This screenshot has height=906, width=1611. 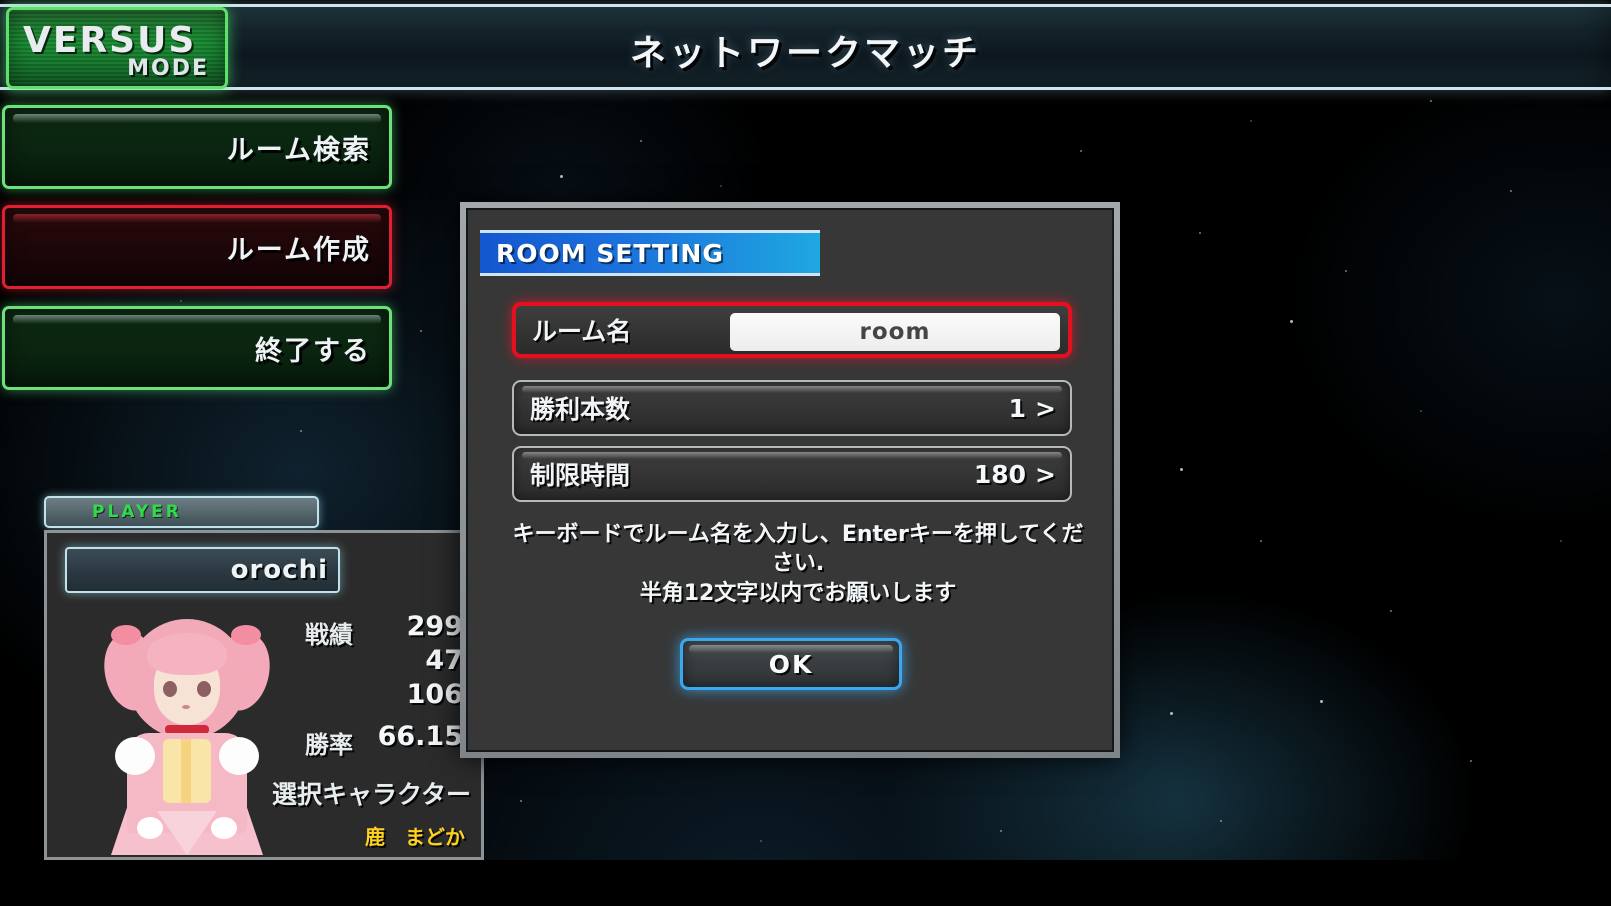 What do you see at coordinates (792, 408) in the screenshot?
I see `rounds-row: 勝利本数 1 >` at bounding box center [792, 408].